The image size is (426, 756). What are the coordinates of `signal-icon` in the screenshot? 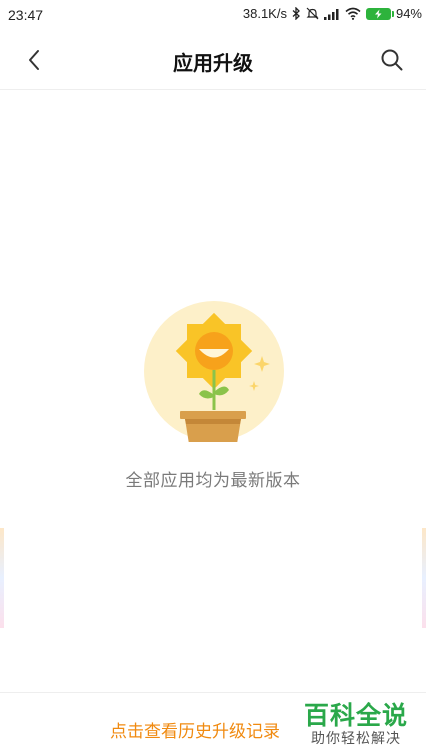 It's located at (331, 14).